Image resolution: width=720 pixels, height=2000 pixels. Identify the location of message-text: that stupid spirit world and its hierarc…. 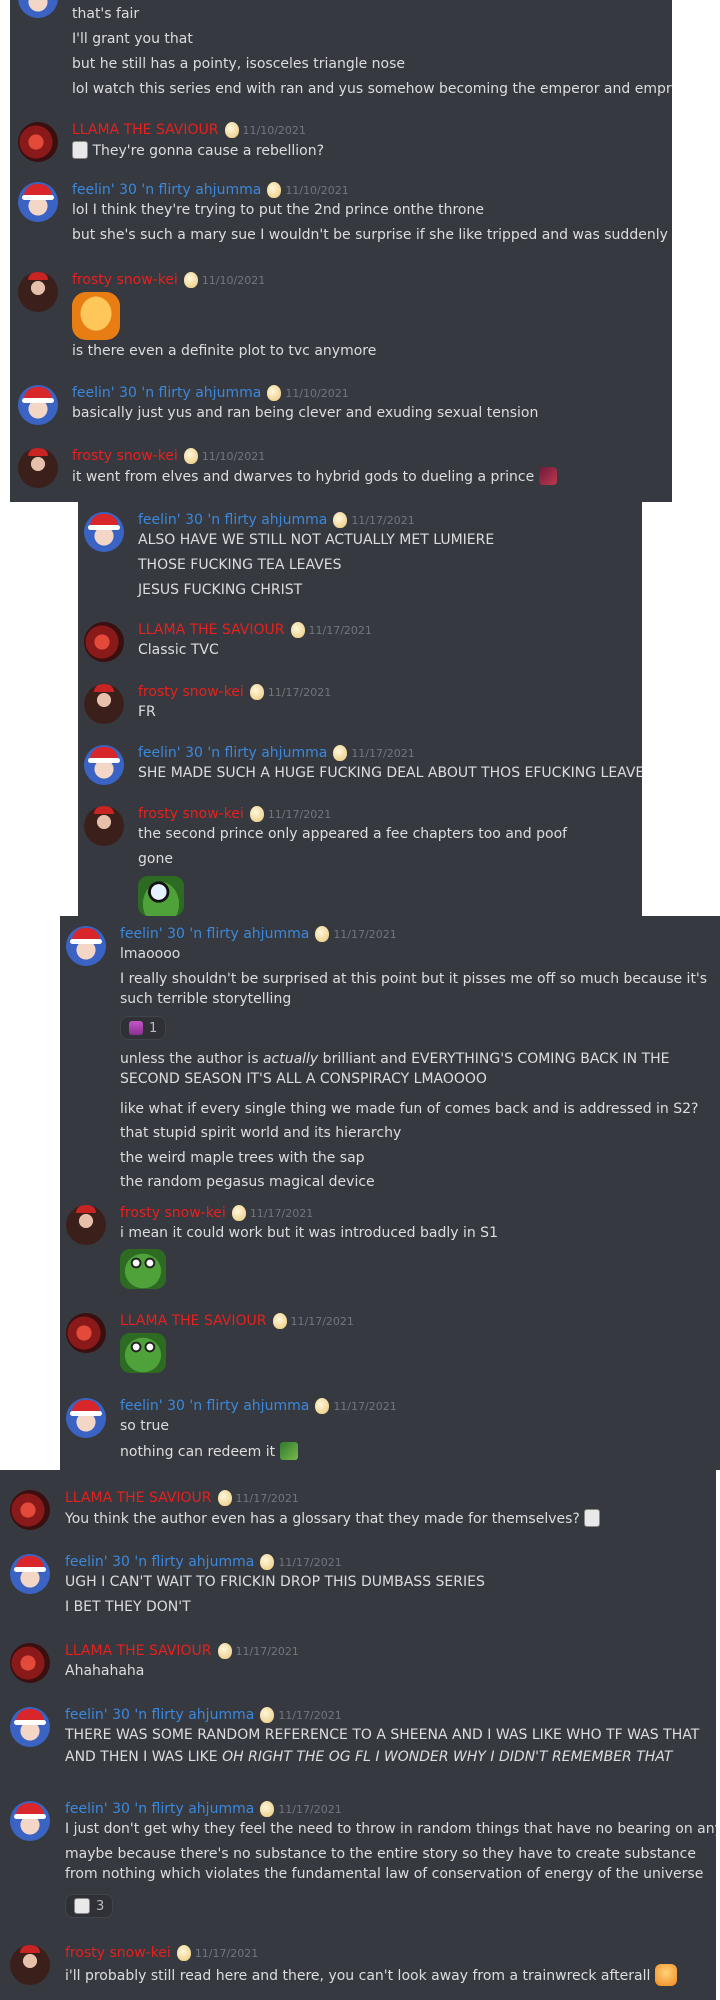
(261, 1133).